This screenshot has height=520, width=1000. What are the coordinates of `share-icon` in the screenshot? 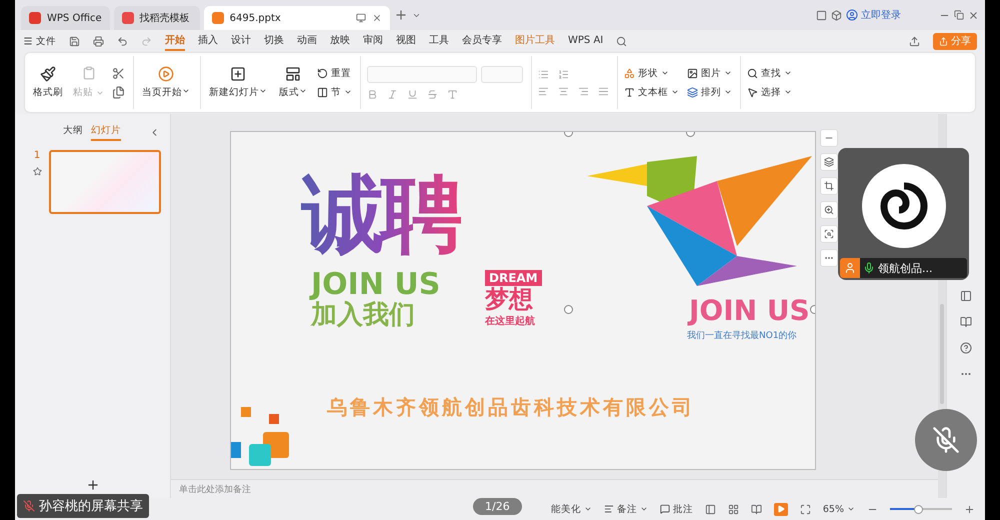 It's located at (943, 41).